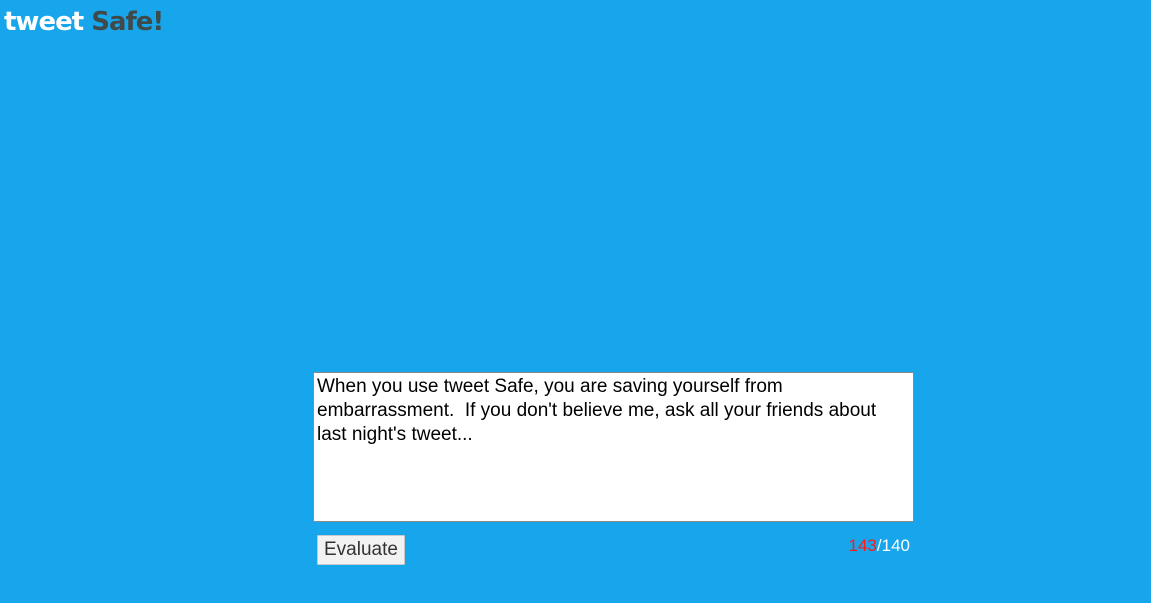  I want to click on logo-text-tweet: tweet, so click(44, 22).